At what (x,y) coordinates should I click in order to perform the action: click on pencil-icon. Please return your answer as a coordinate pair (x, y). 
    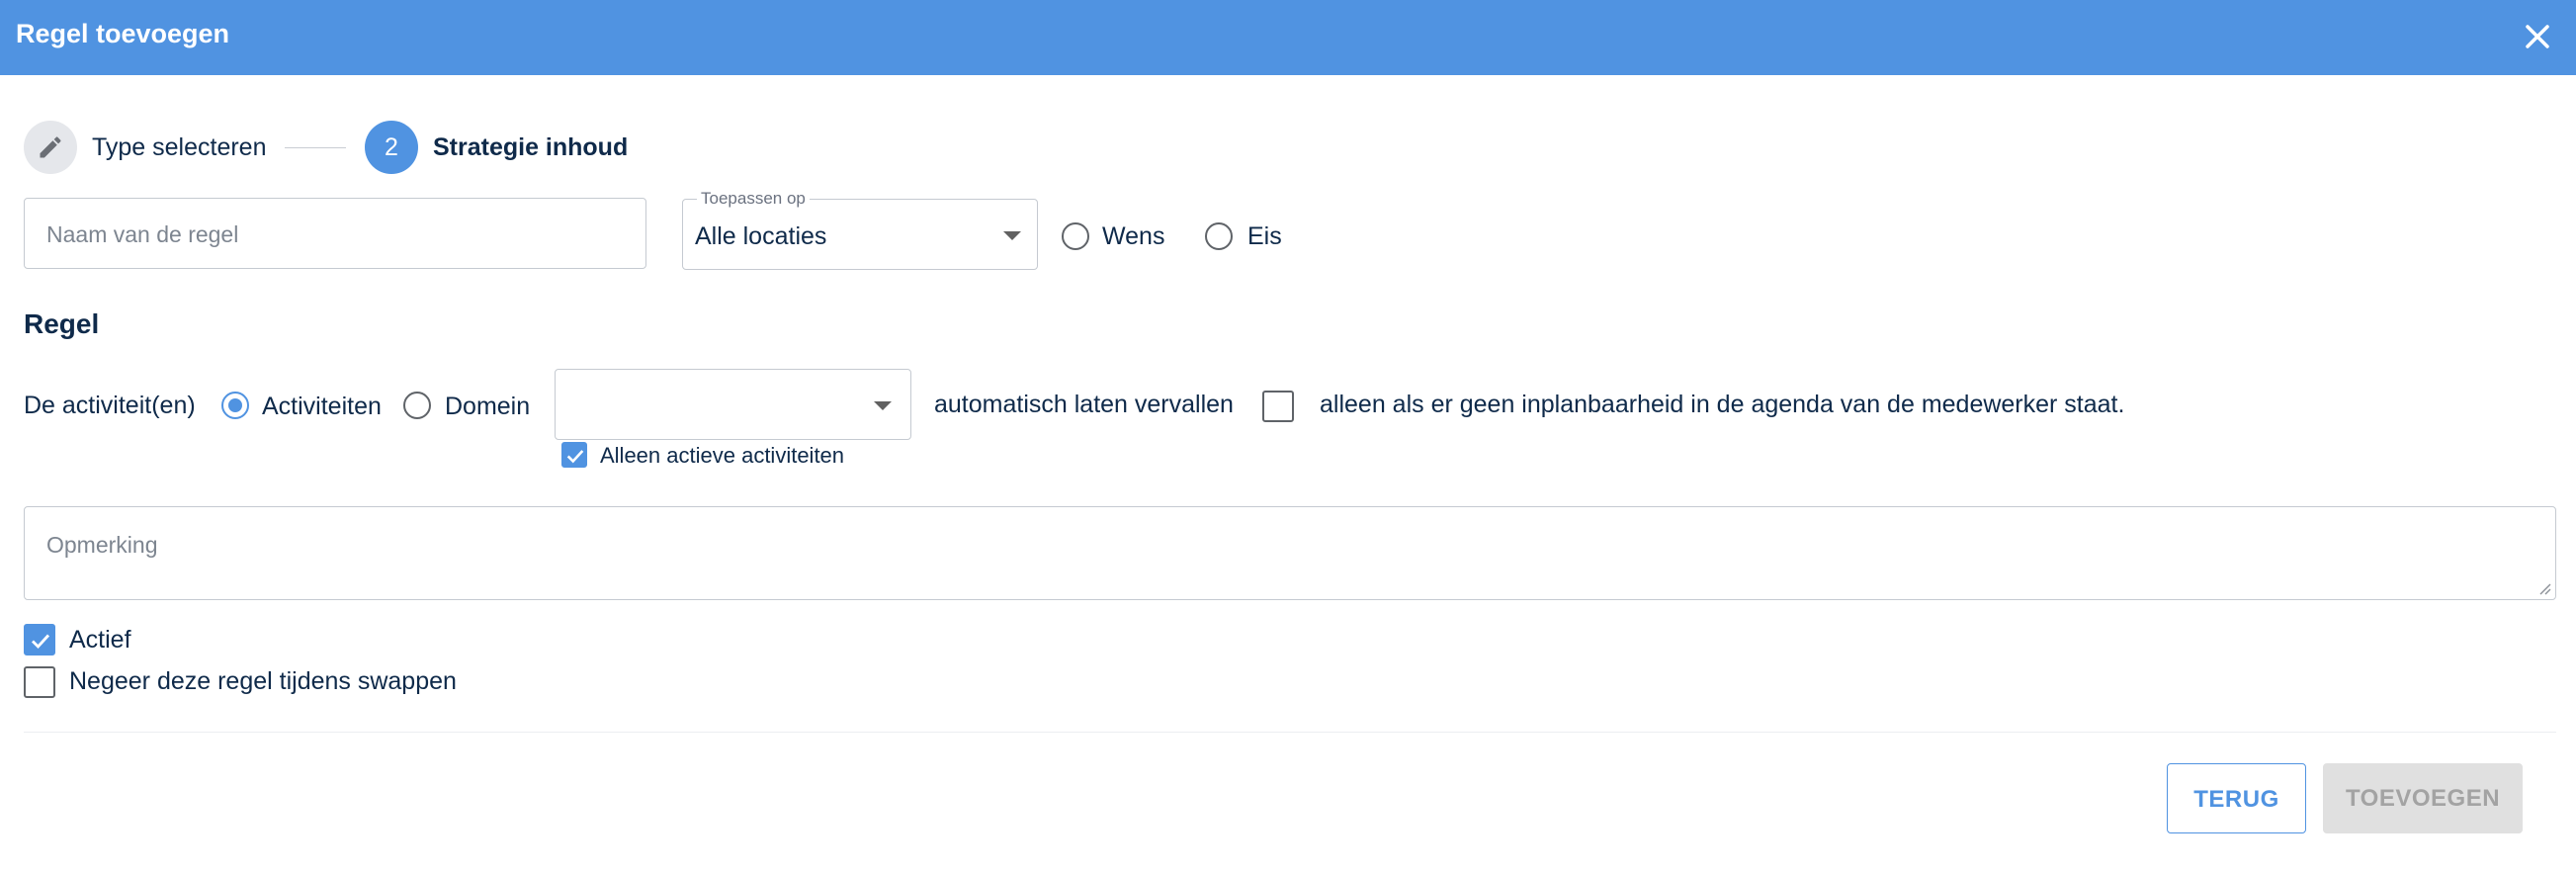
    Looking at the image, I should click on (50, 147).